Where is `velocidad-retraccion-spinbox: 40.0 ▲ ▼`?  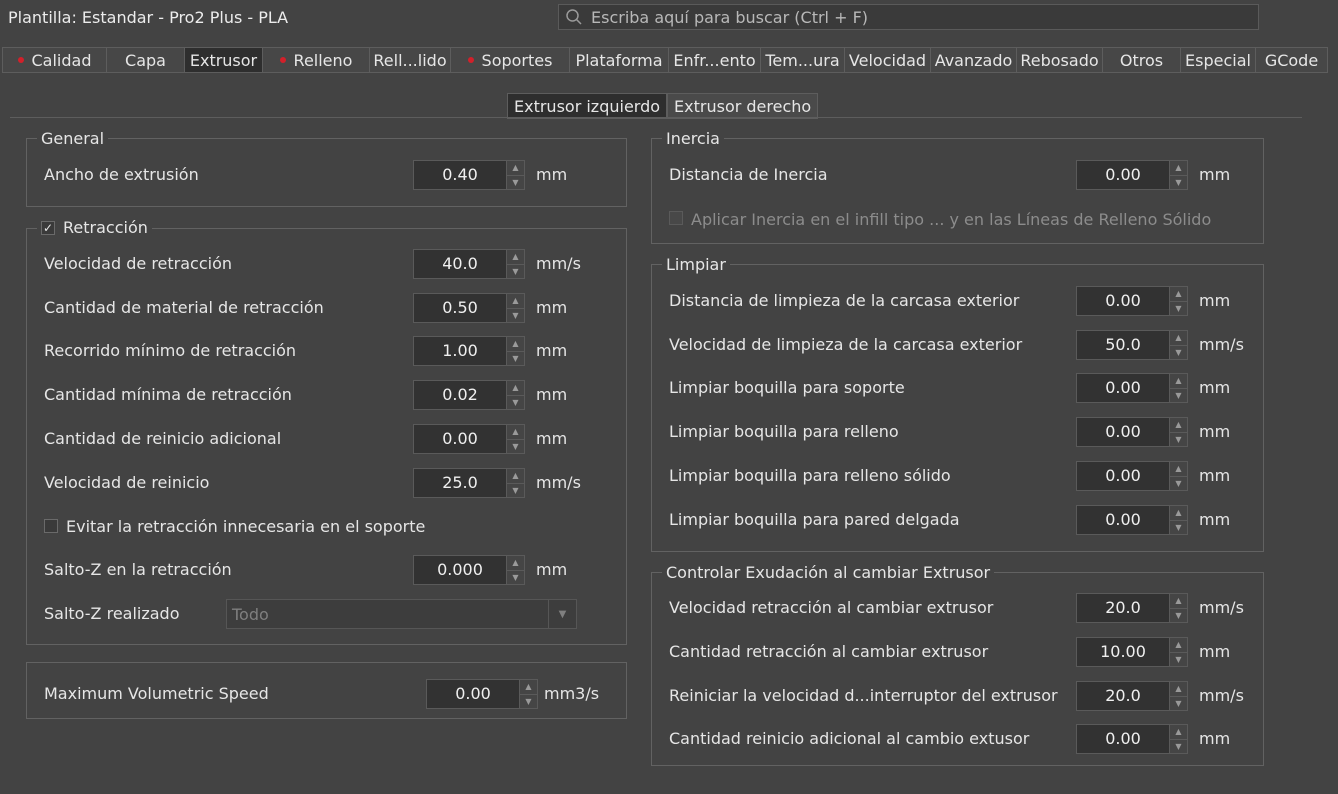 velocidad-retraccion-spinbox: 40.0 ▲ ▼ is located at coordinates (469, 264).